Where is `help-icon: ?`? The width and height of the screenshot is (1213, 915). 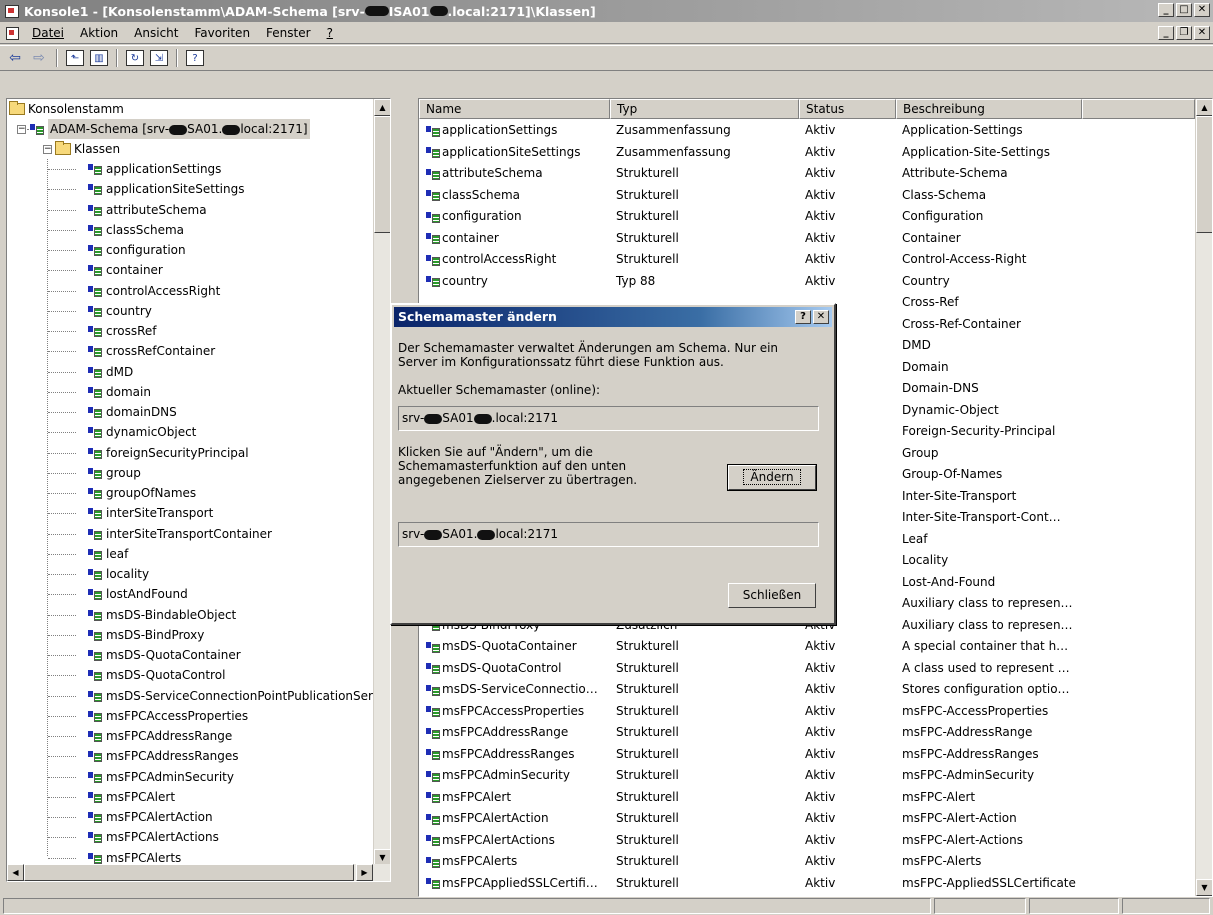 help-icon: ? is located at coordinates (195, 58).